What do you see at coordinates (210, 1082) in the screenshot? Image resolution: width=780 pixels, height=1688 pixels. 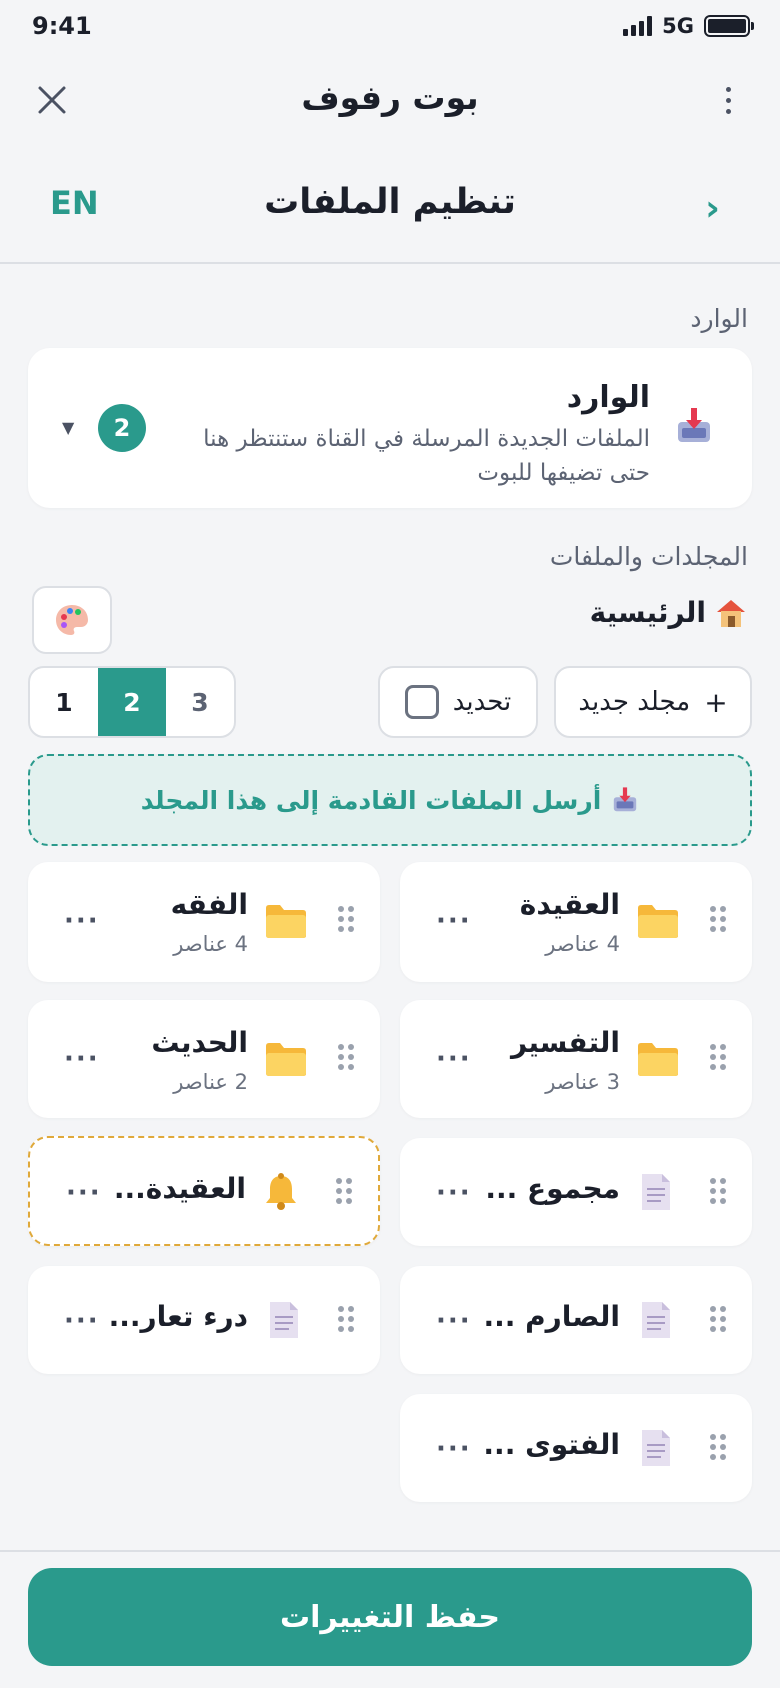 I see `item-subtitle: 2 عناصر` at bounding box center [210, 1082].